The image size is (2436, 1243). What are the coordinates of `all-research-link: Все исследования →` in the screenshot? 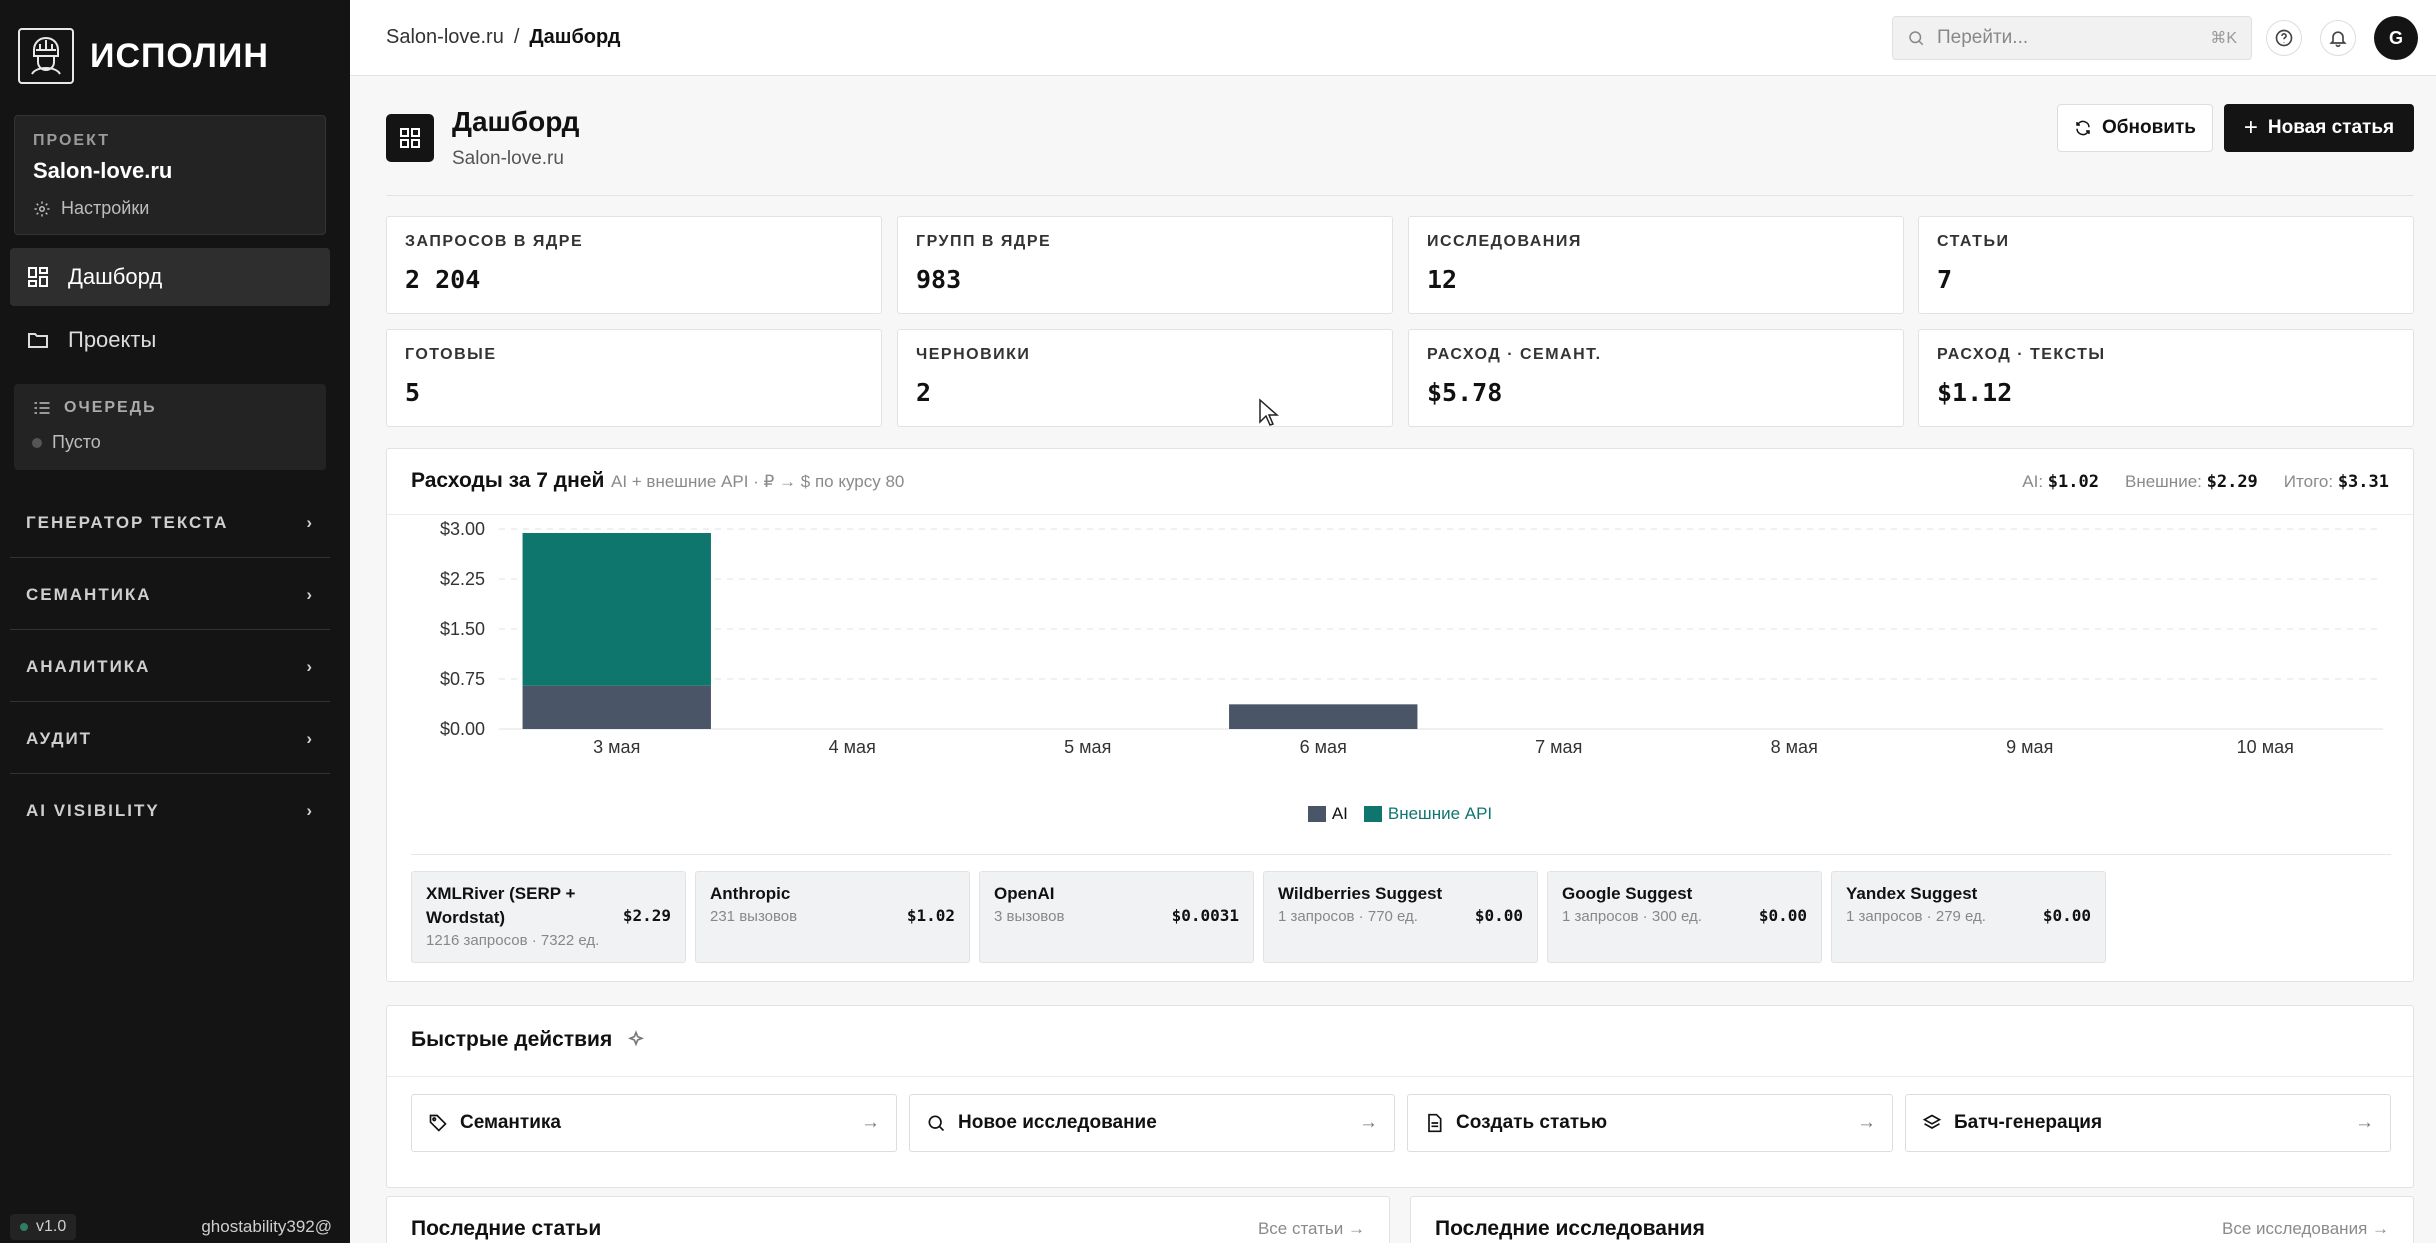 It's located at (2305, 1229).